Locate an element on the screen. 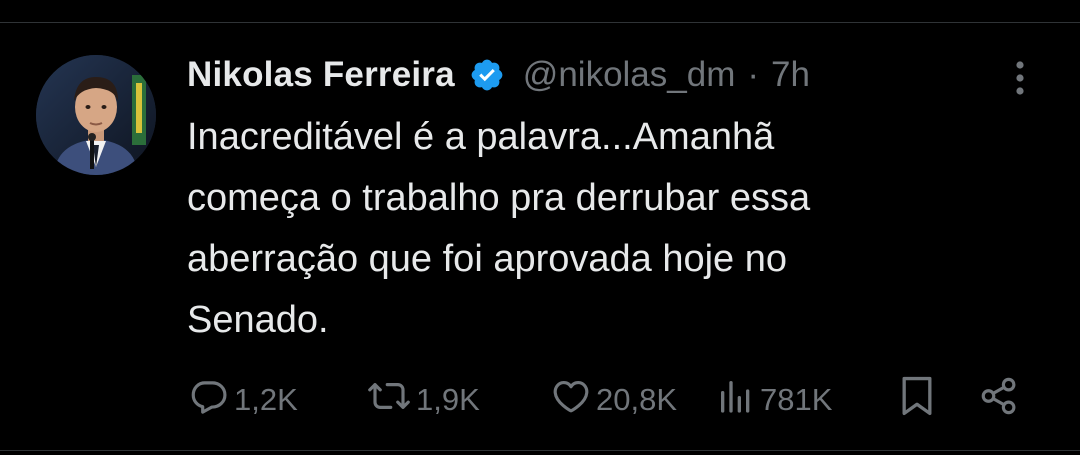 Image resolution: width=1080 pixels, height=455 pixels. views-count: 781K is located at coordinates (796, 399).